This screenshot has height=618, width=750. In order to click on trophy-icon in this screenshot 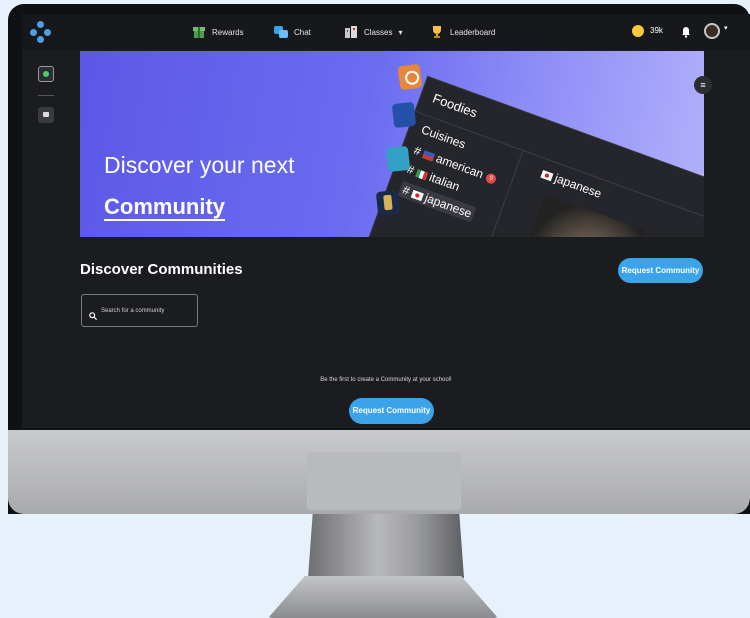, I will do `click(437, 32)`.